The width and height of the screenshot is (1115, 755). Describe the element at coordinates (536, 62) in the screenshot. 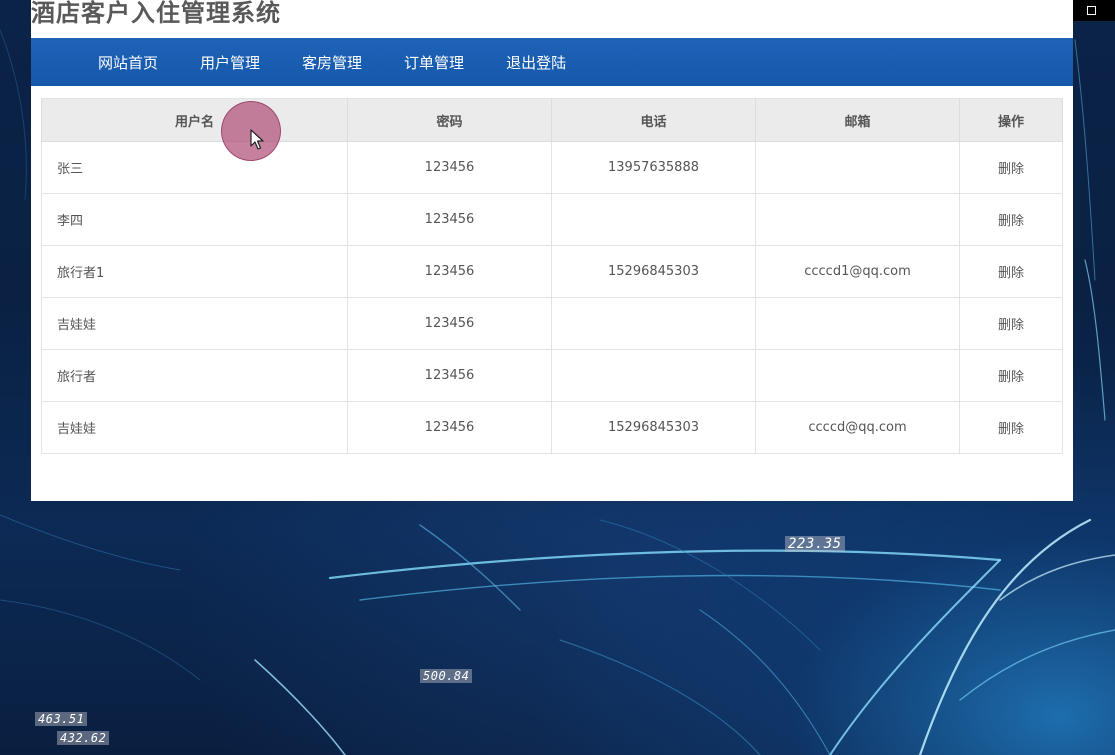

I see `nav-item-logout: 退出登陆` at that location.